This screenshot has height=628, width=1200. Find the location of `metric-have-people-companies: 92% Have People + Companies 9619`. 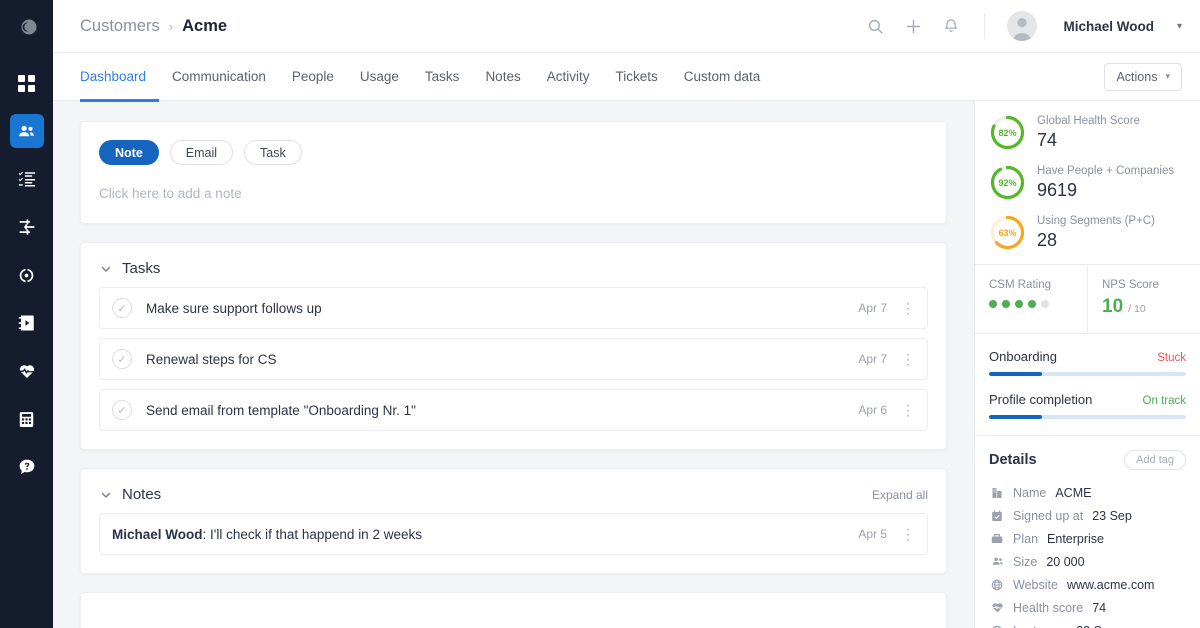

metric-have-people-companies: 92% Have People + Companies 9619 is located at coordinates (1087, 182).